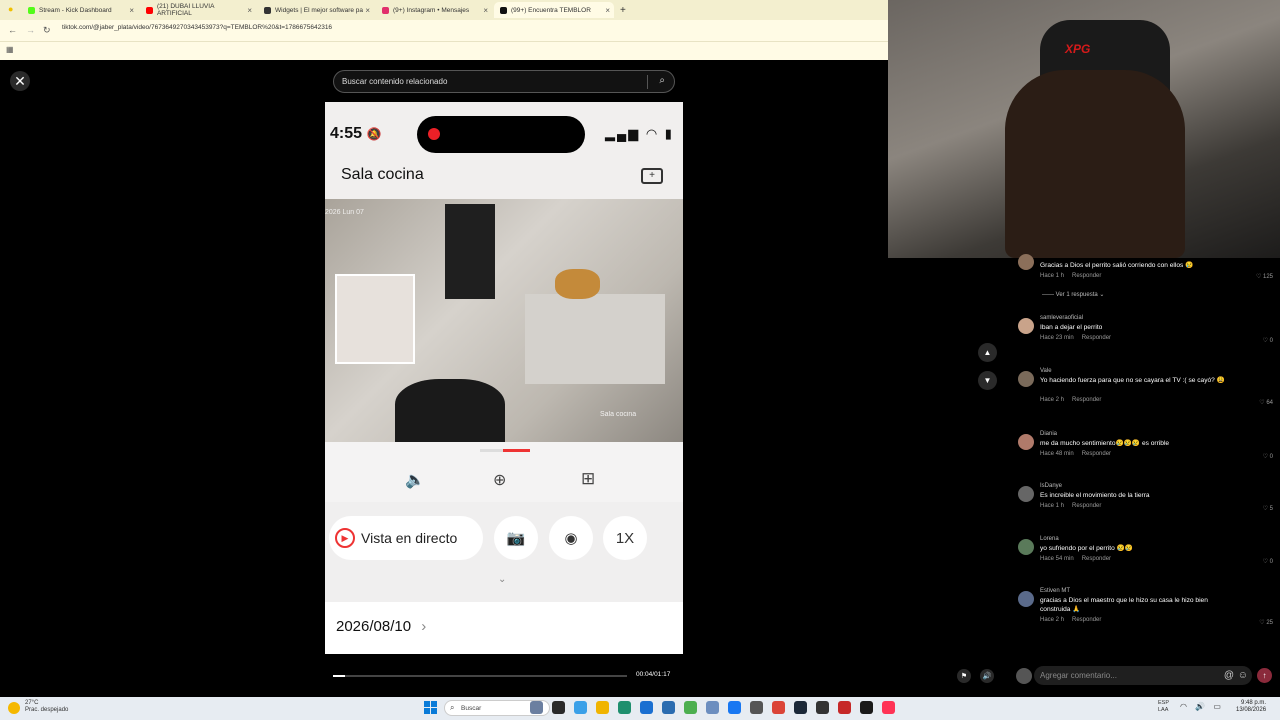  What do you see at coordinates (395, 81) in the screenshot?
I see `search-placeholder: Buscar contenido relacionado` at bounding box center [395, 81].